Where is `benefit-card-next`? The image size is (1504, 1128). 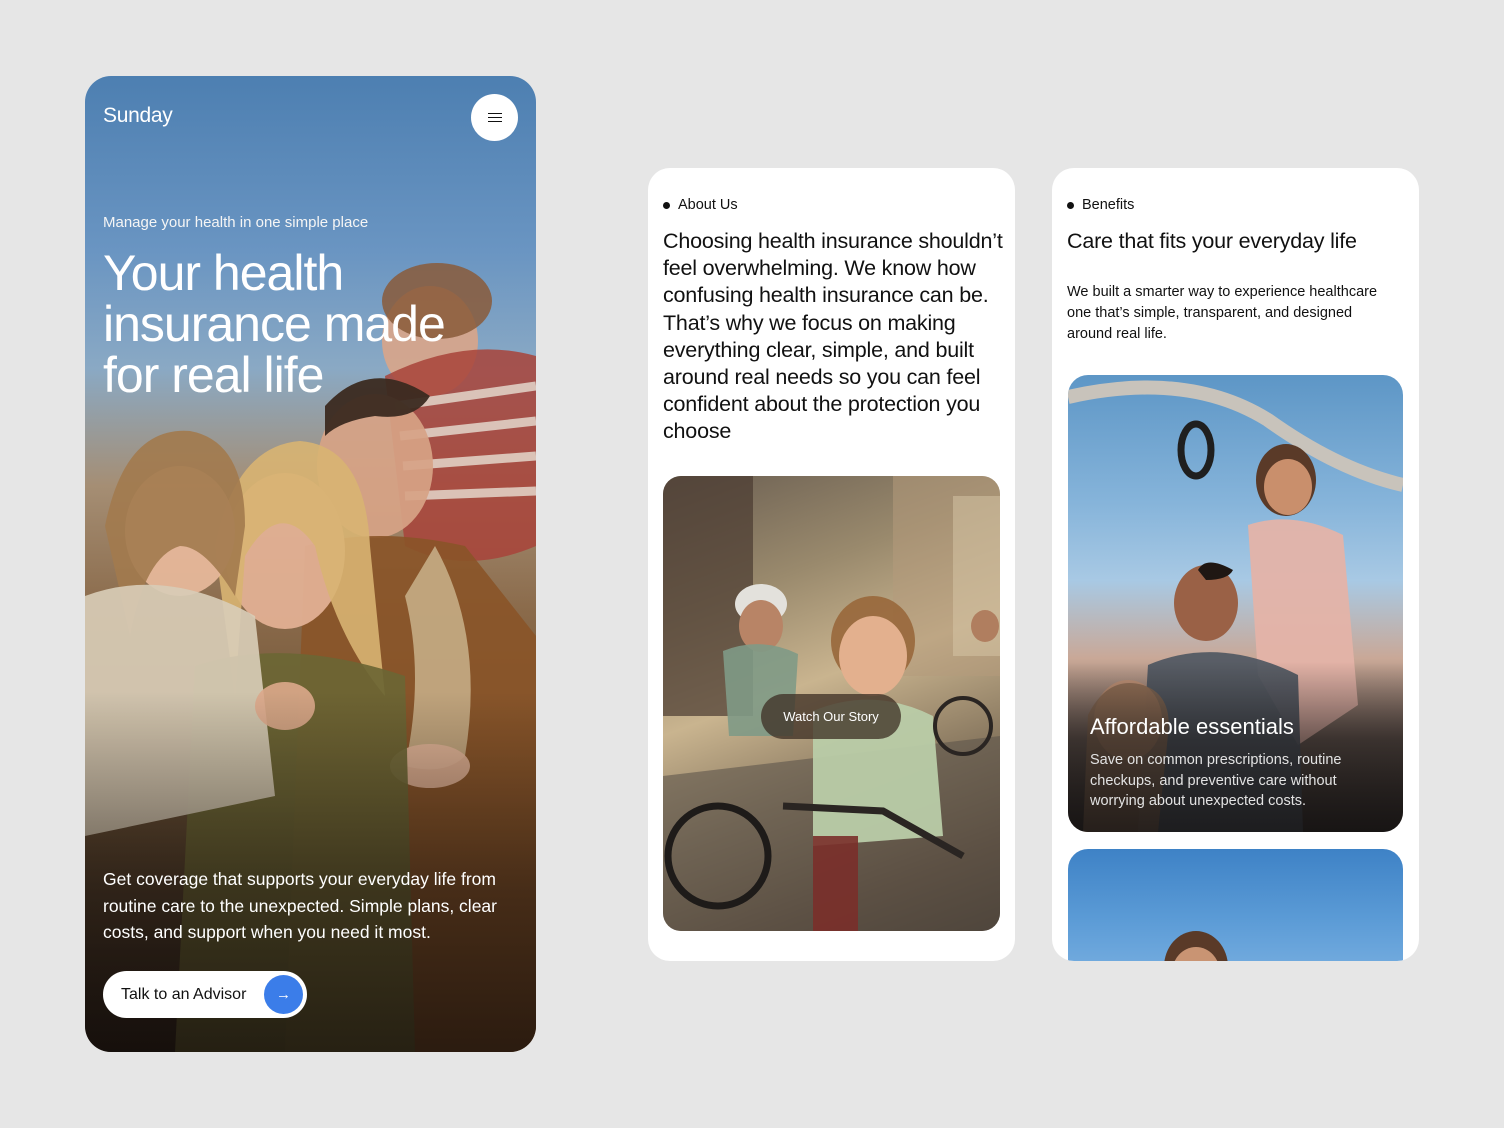
benefit-card-next is located at coordinates (1235, 905).